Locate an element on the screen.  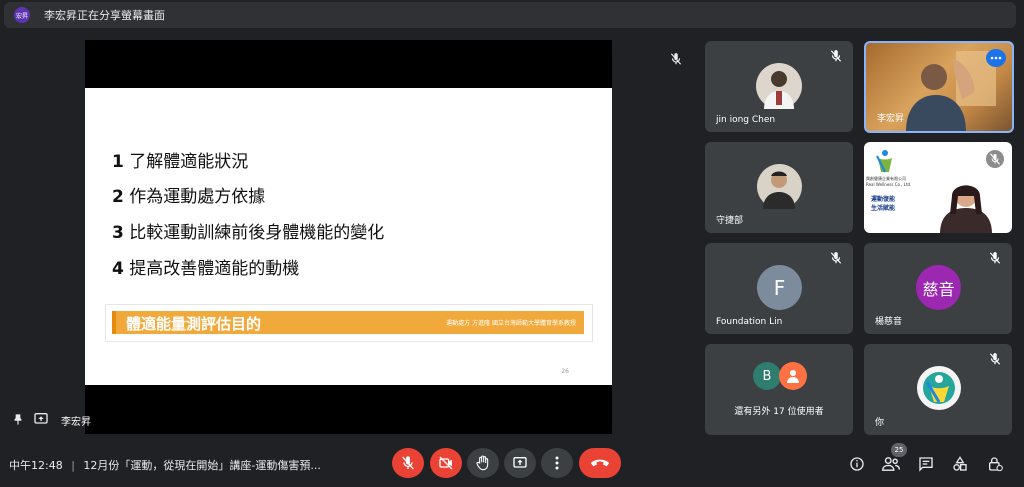
more-vert-icon is located at coordinates (557, 463).